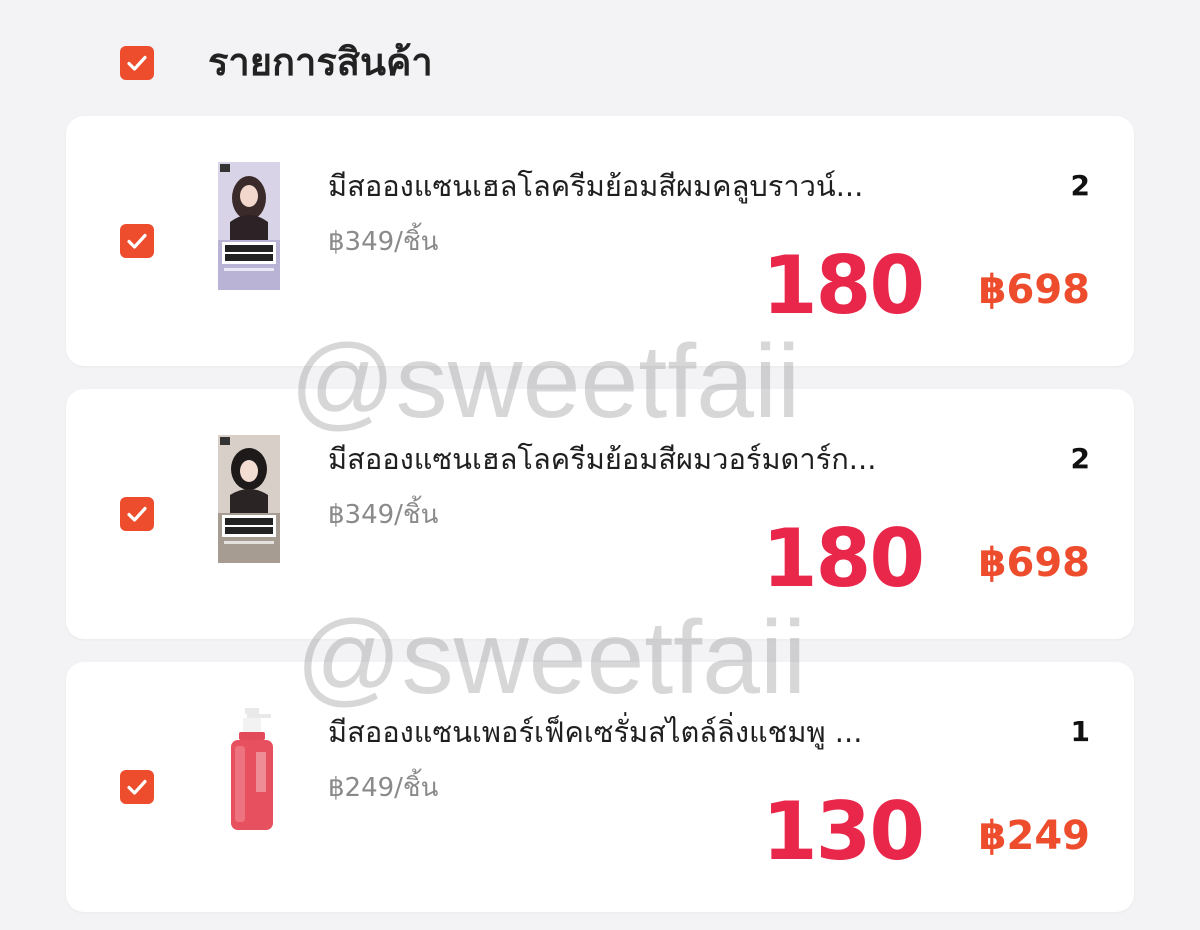 This screenshot has height=930, width=1200. Describe the element at coordinates (251, 773) in the screenshot. I see `shampoo-bottle-icon` at that location.